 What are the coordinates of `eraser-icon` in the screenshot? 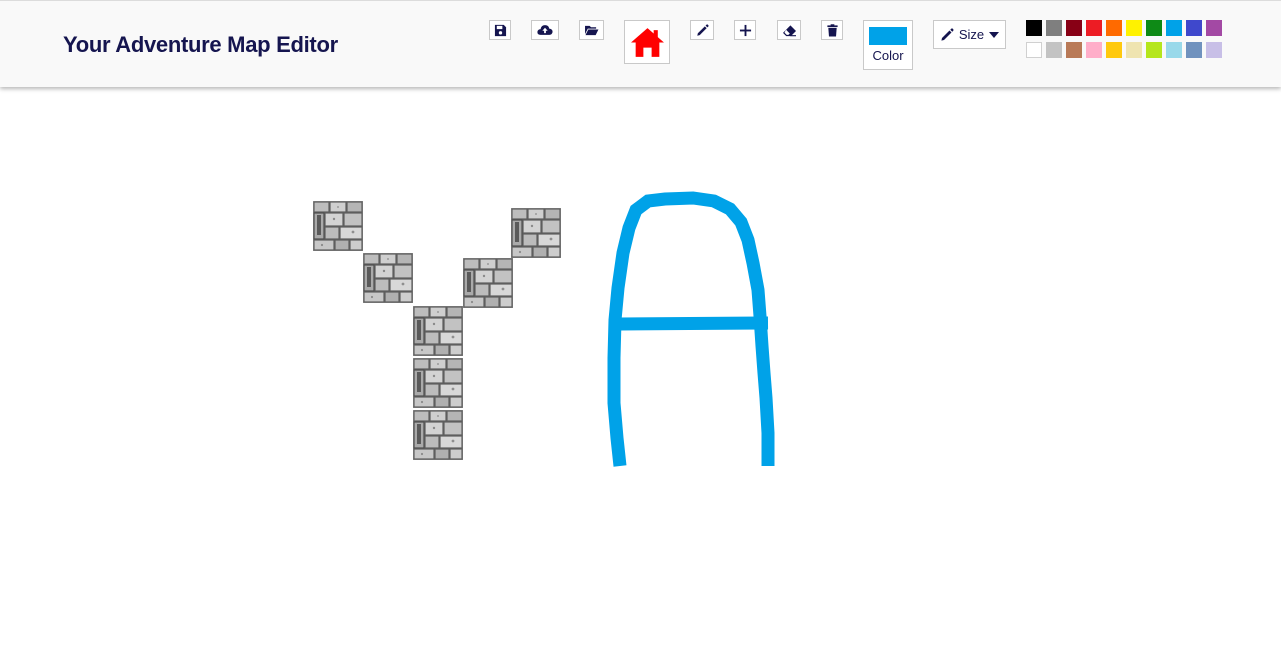 It's located at (789, 30).